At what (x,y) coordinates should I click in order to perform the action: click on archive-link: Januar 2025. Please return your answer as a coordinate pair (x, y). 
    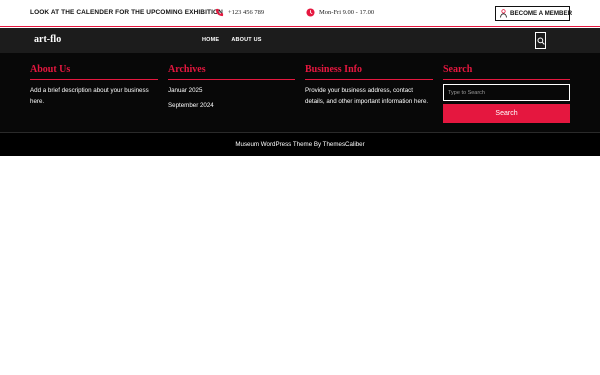
    Looking at the image, I should click on (231, 90).